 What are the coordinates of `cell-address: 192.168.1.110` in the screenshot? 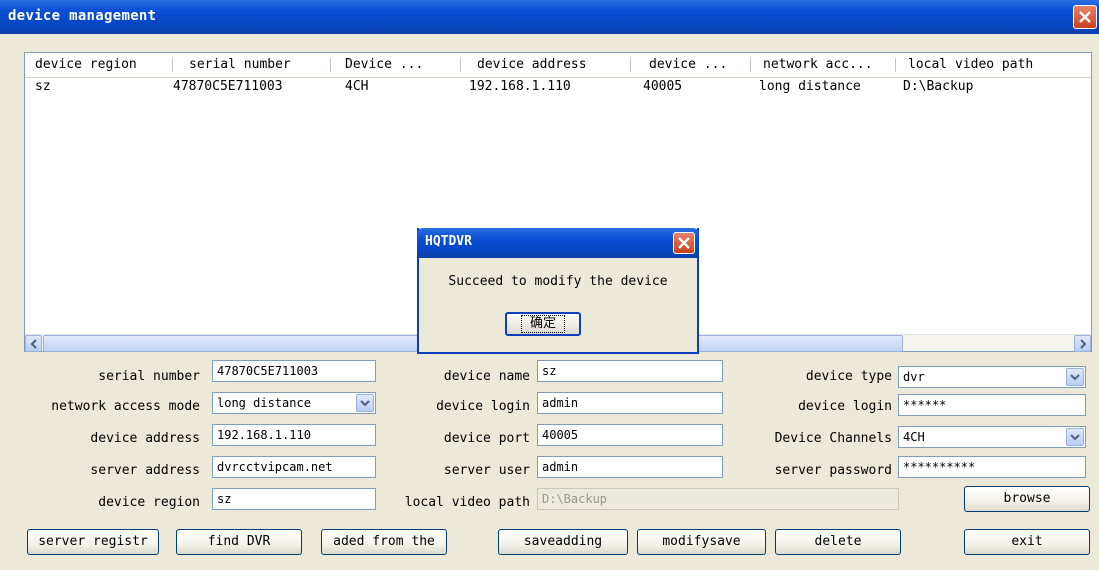 It's located at (520, 86).